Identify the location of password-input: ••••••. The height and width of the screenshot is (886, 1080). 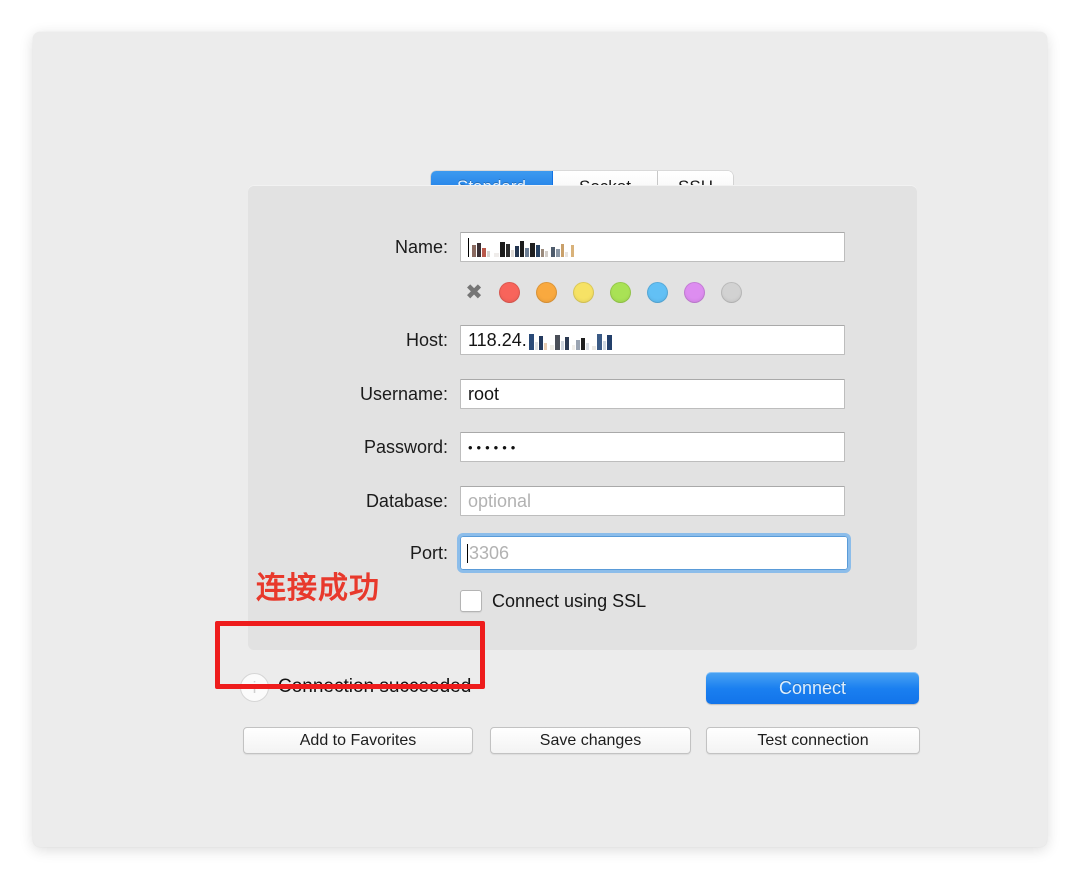
(652, 447).